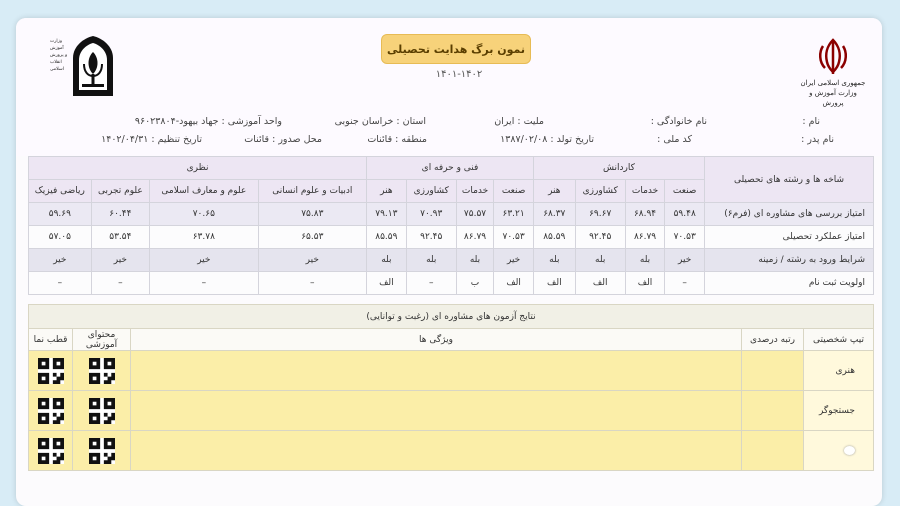  I want to click on row-label: امتیاز بررسی های مشاوره ای (فرم۶), so click(789, 214).